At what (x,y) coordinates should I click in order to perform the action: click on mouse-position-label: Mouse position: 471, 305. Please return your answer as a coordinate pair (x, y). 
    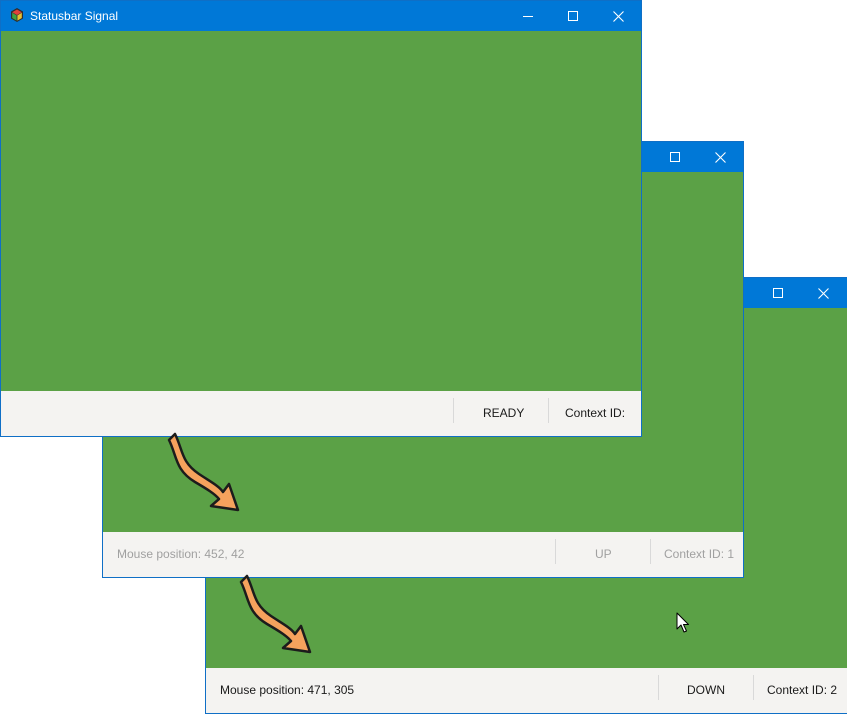
    Looking at the image, I should click on (287, 690).